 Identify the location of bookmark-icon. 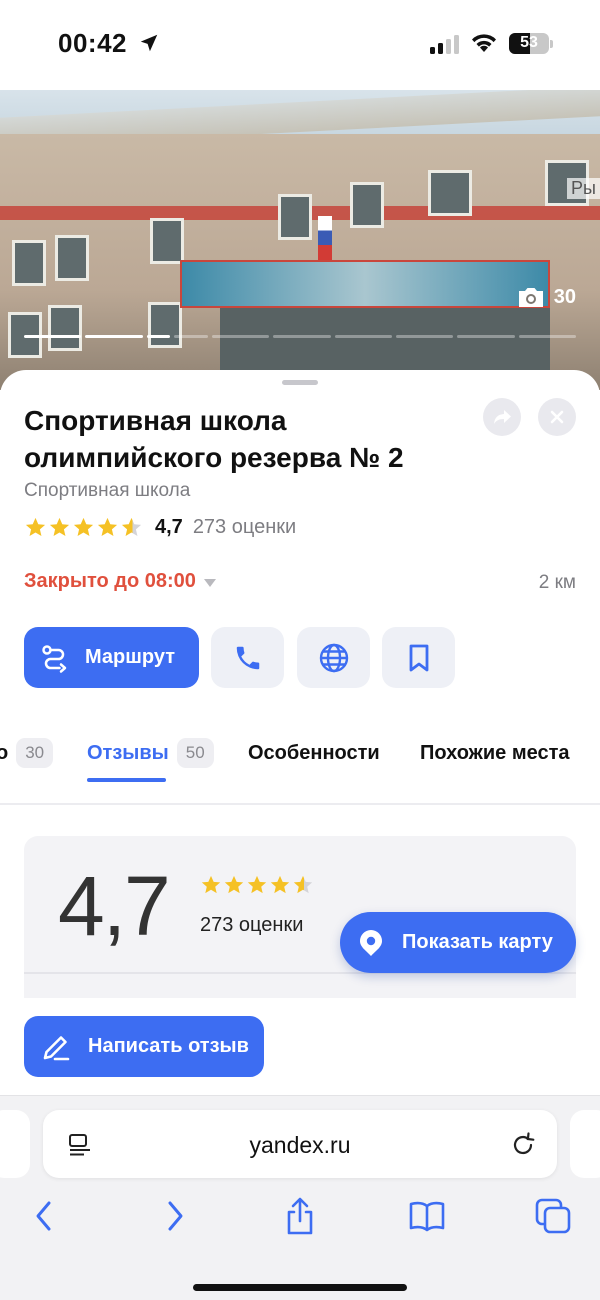
(418, 657).